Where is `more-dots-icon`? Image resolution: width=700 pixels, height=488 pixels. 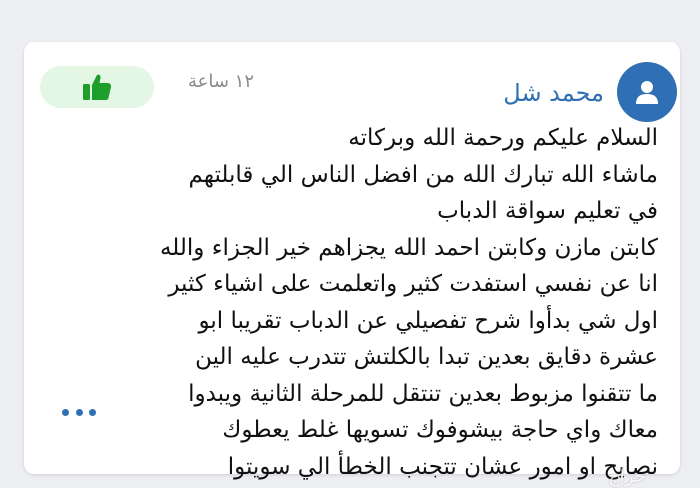 more-dots-icon is located at coordinates (79, 412).